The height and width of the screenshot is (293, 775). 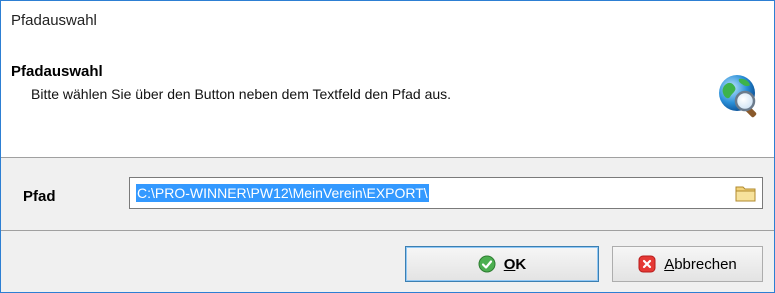 What do you see at coordinates (487, 264) in the screenshot?
I see `checkmark-icon` at bounding box center [487, 264].